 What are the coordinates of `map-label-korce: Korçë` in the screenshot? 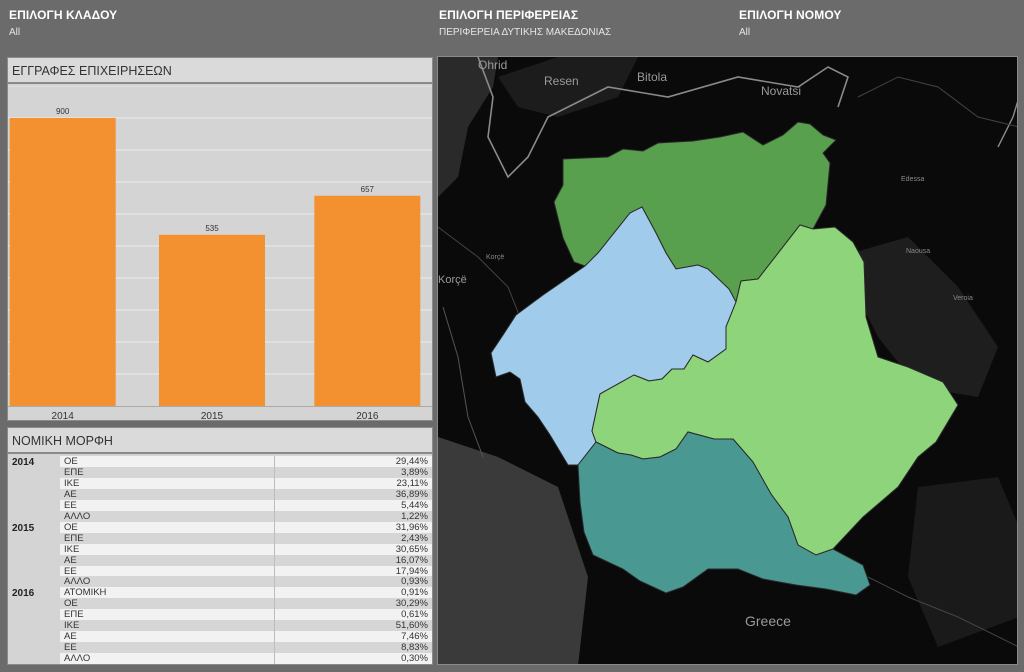 It's located at (452, 280).